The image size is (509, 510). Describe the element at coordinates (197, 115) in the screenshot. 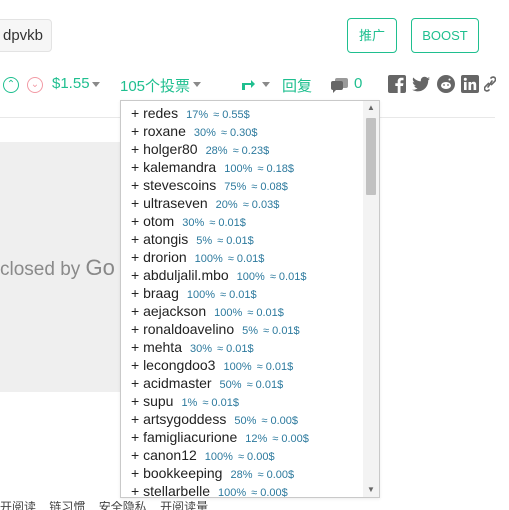

I see `voter-percent: 17%` at that location.